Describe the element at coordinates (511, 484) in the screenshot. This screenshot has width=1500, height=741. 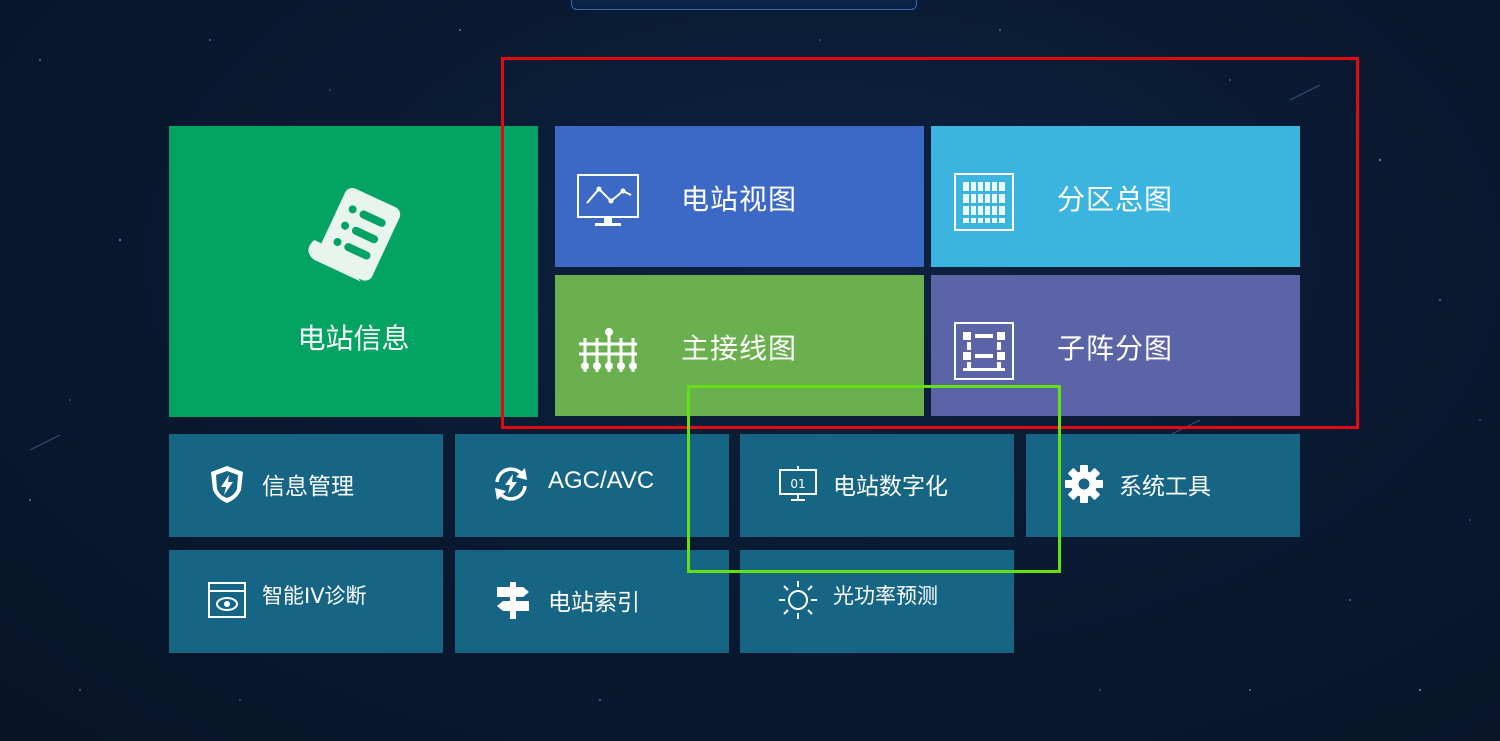
I see `cycle-bolt-icon` at that location.